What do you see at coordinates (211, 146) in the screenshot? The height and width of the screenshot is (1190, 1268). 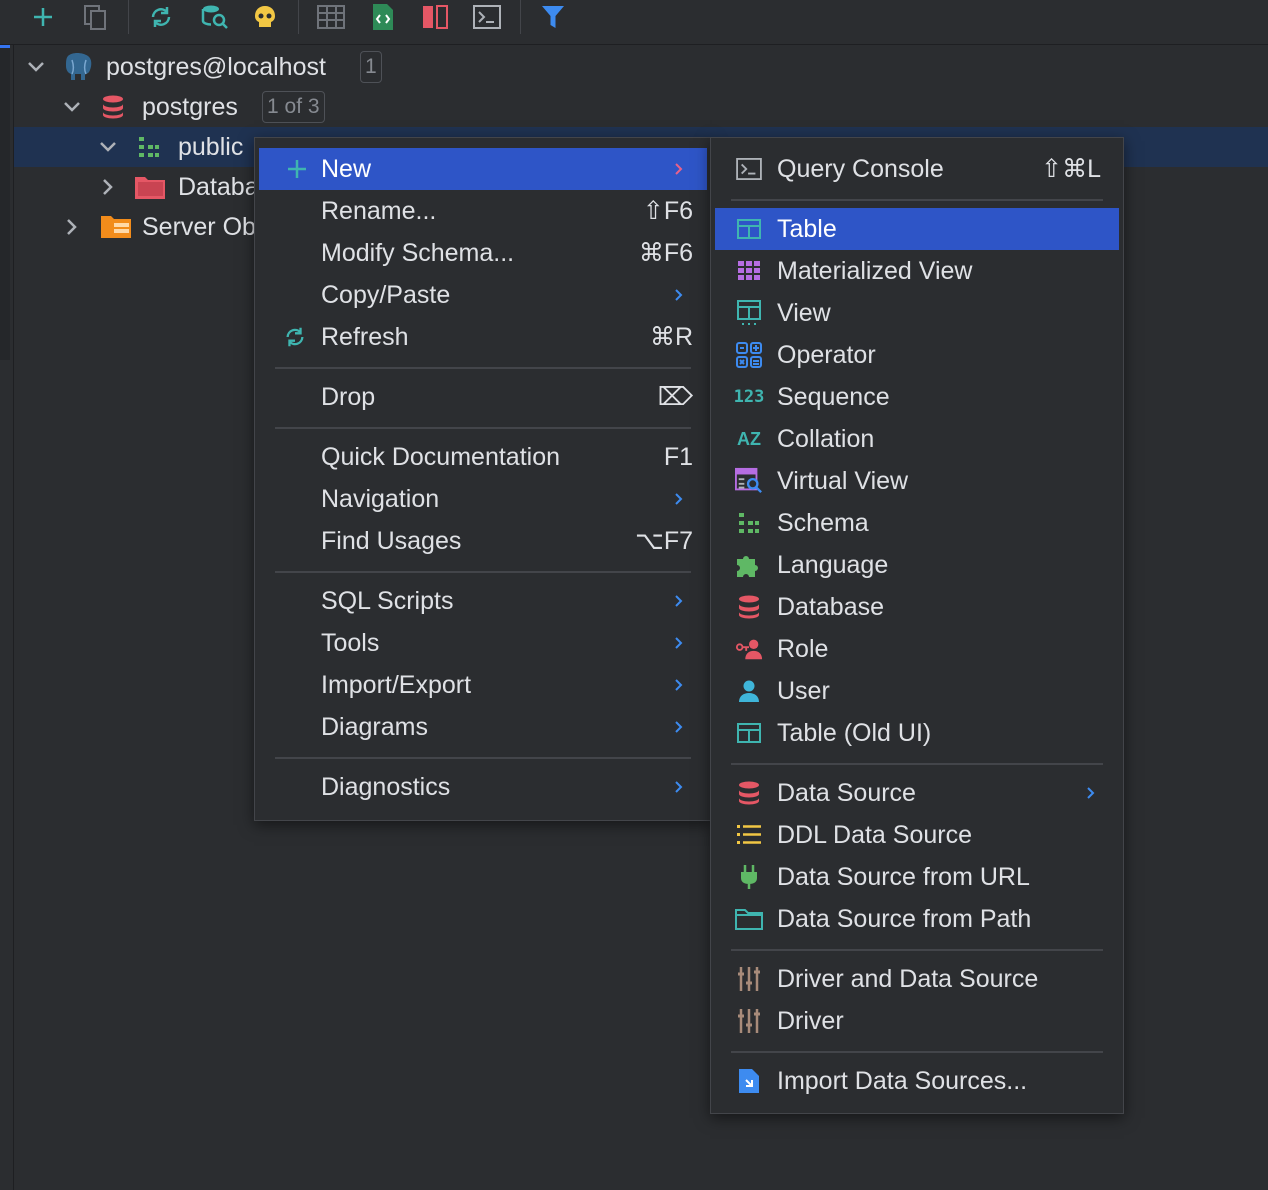 I see `schema-label: public` at bounding box center [211, 146].